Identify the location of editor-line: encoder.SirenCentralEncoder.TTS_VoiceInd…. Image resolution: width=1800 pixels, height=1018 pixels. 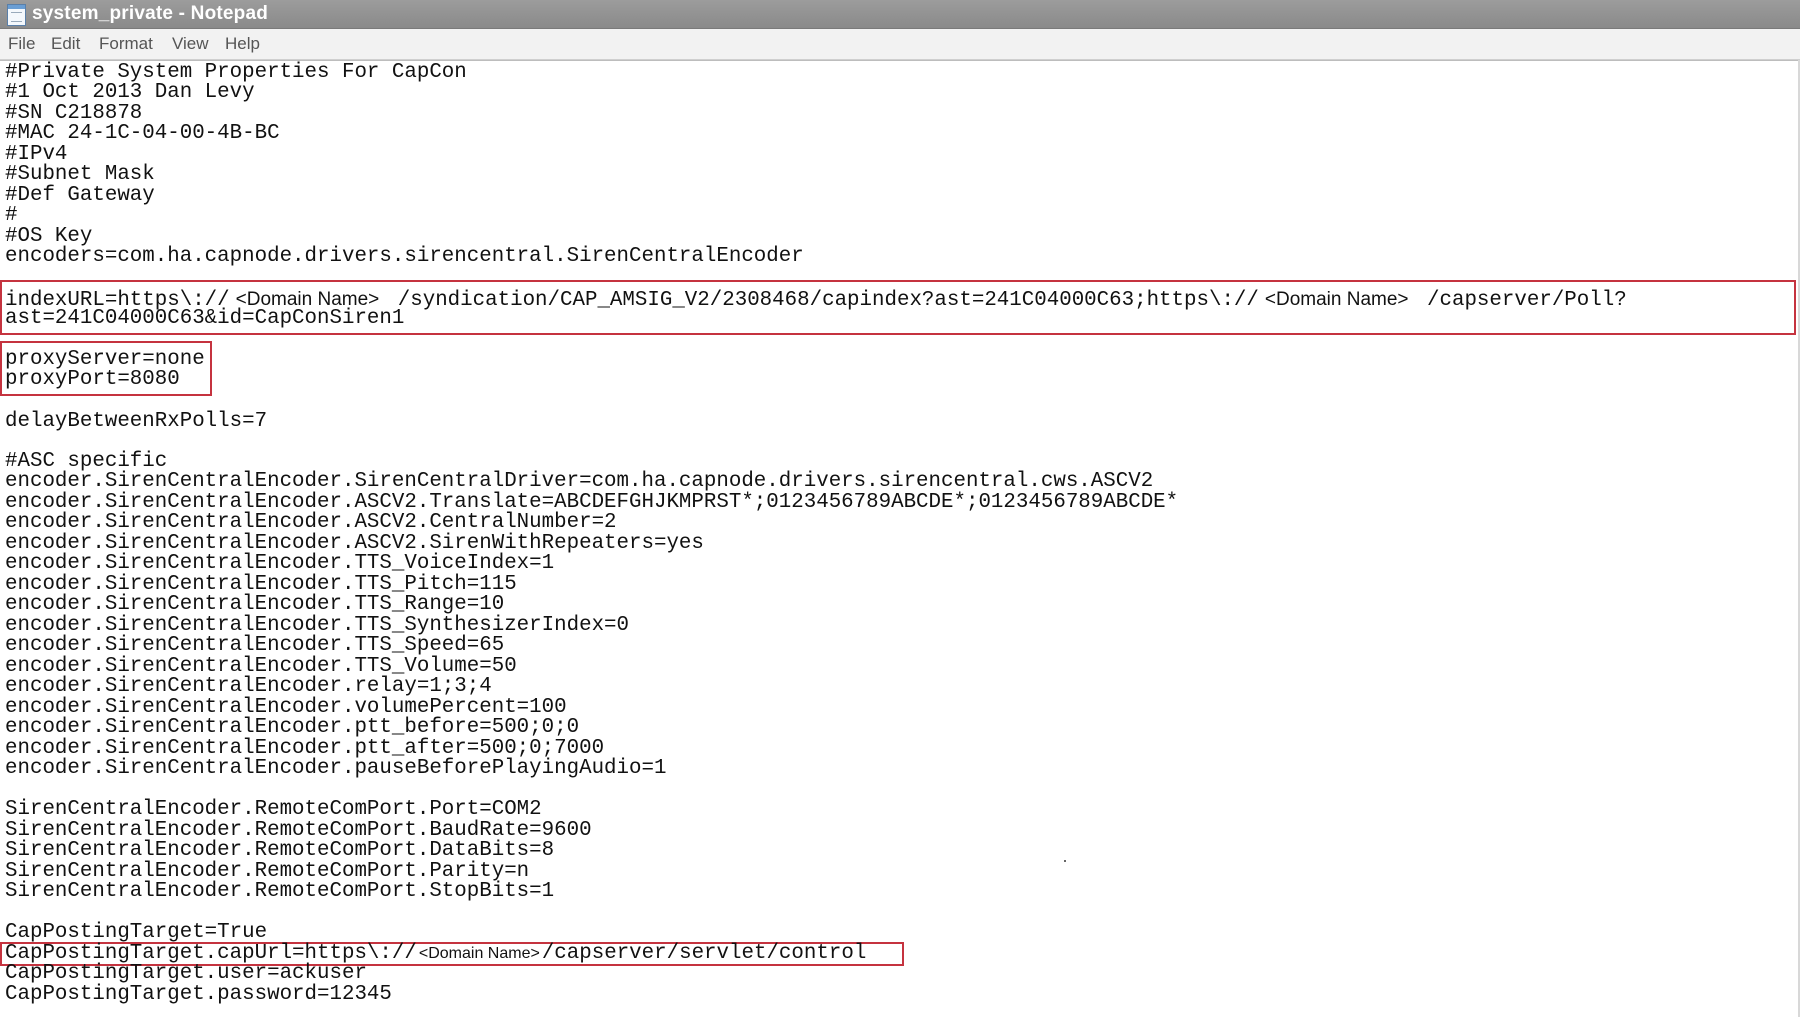
(280, 563).